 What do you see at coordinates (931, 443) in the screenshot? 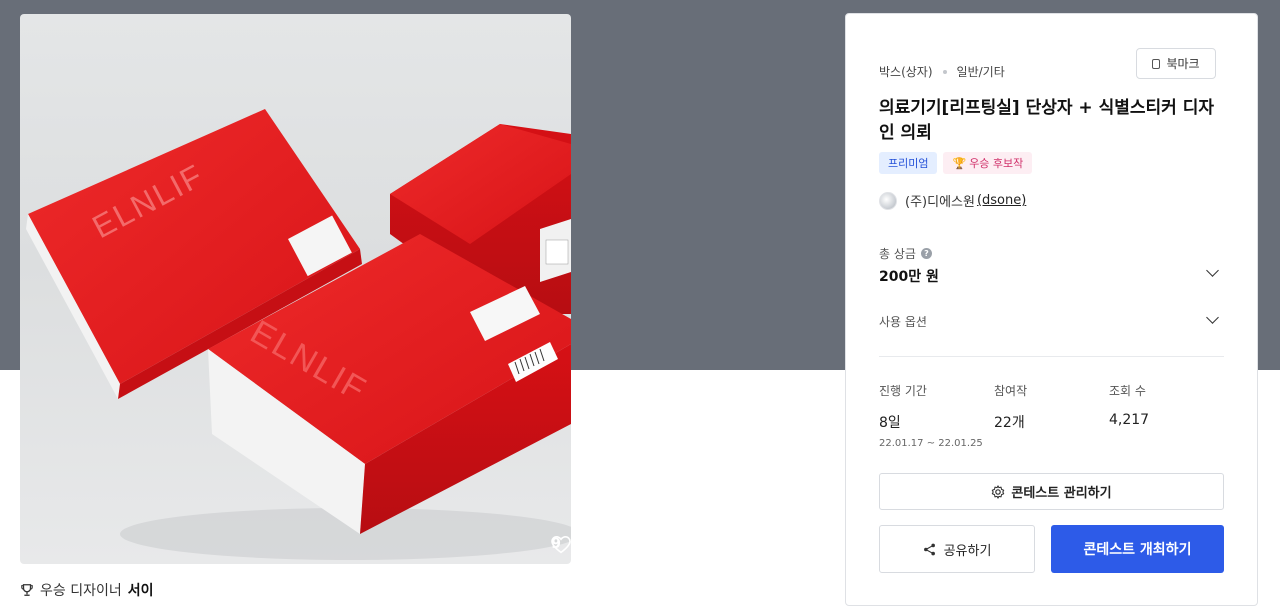
I see `stat-period-range: 22.01.17 ~ 22.01.25` at bounding box center [931, 443].